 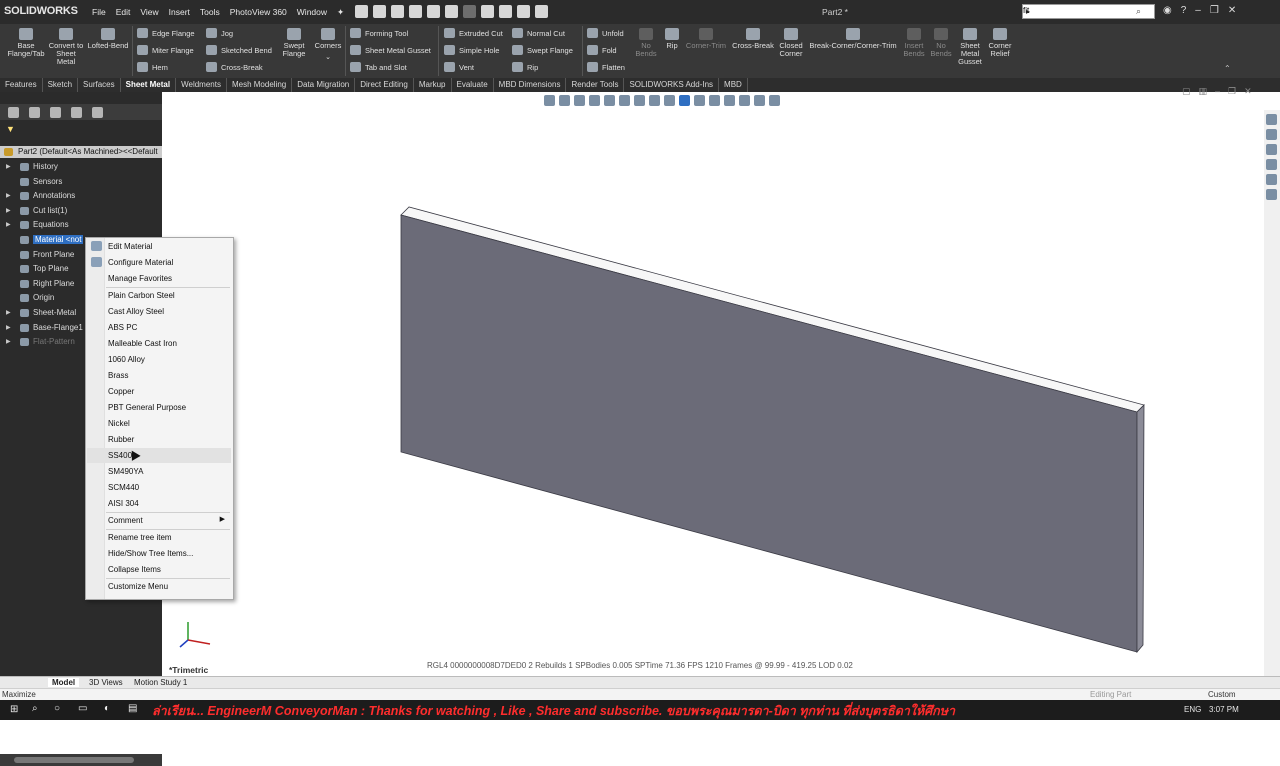 What do you see at coordinates (55, 112) in the screenshot?
I see `configuration-manager-icon` at bounding box center [55, 112].